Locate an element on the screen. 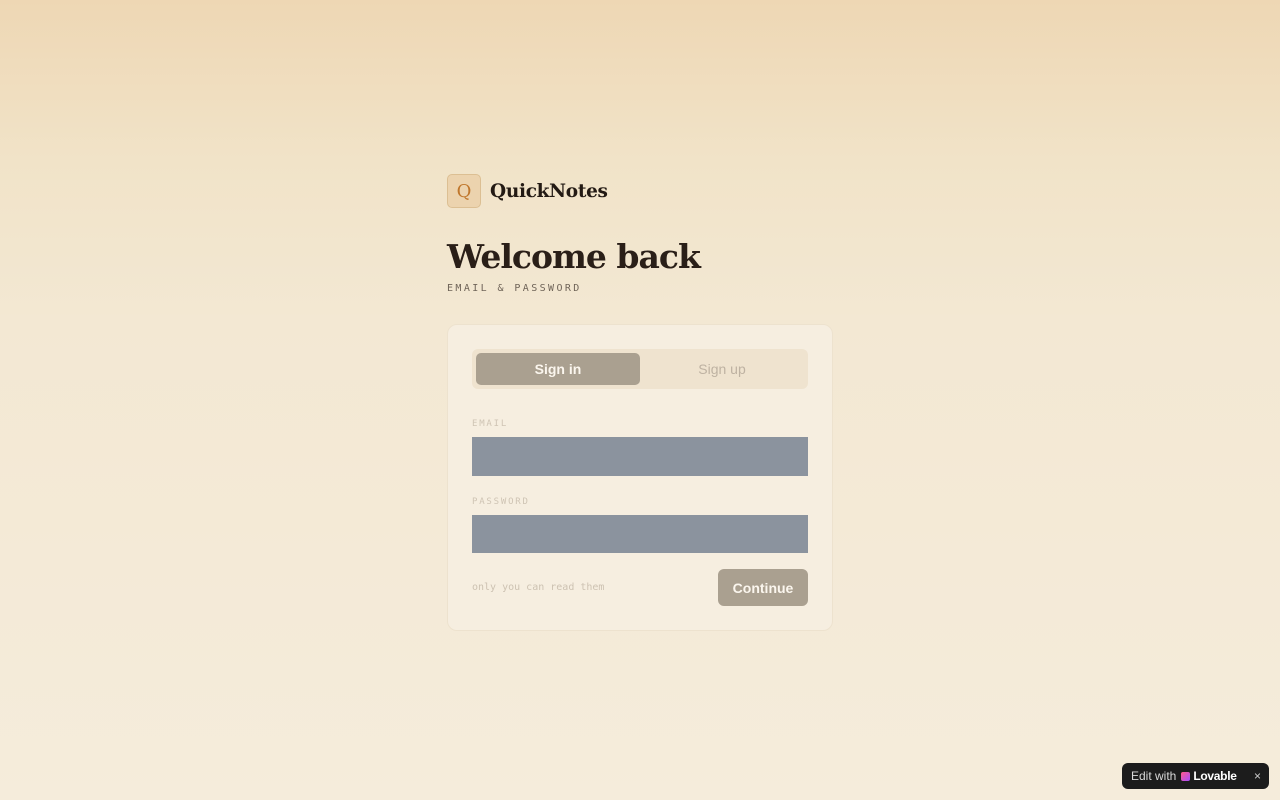 The image size is (1280, 800). continue-button: Continue is located at coordinates (763, 587).